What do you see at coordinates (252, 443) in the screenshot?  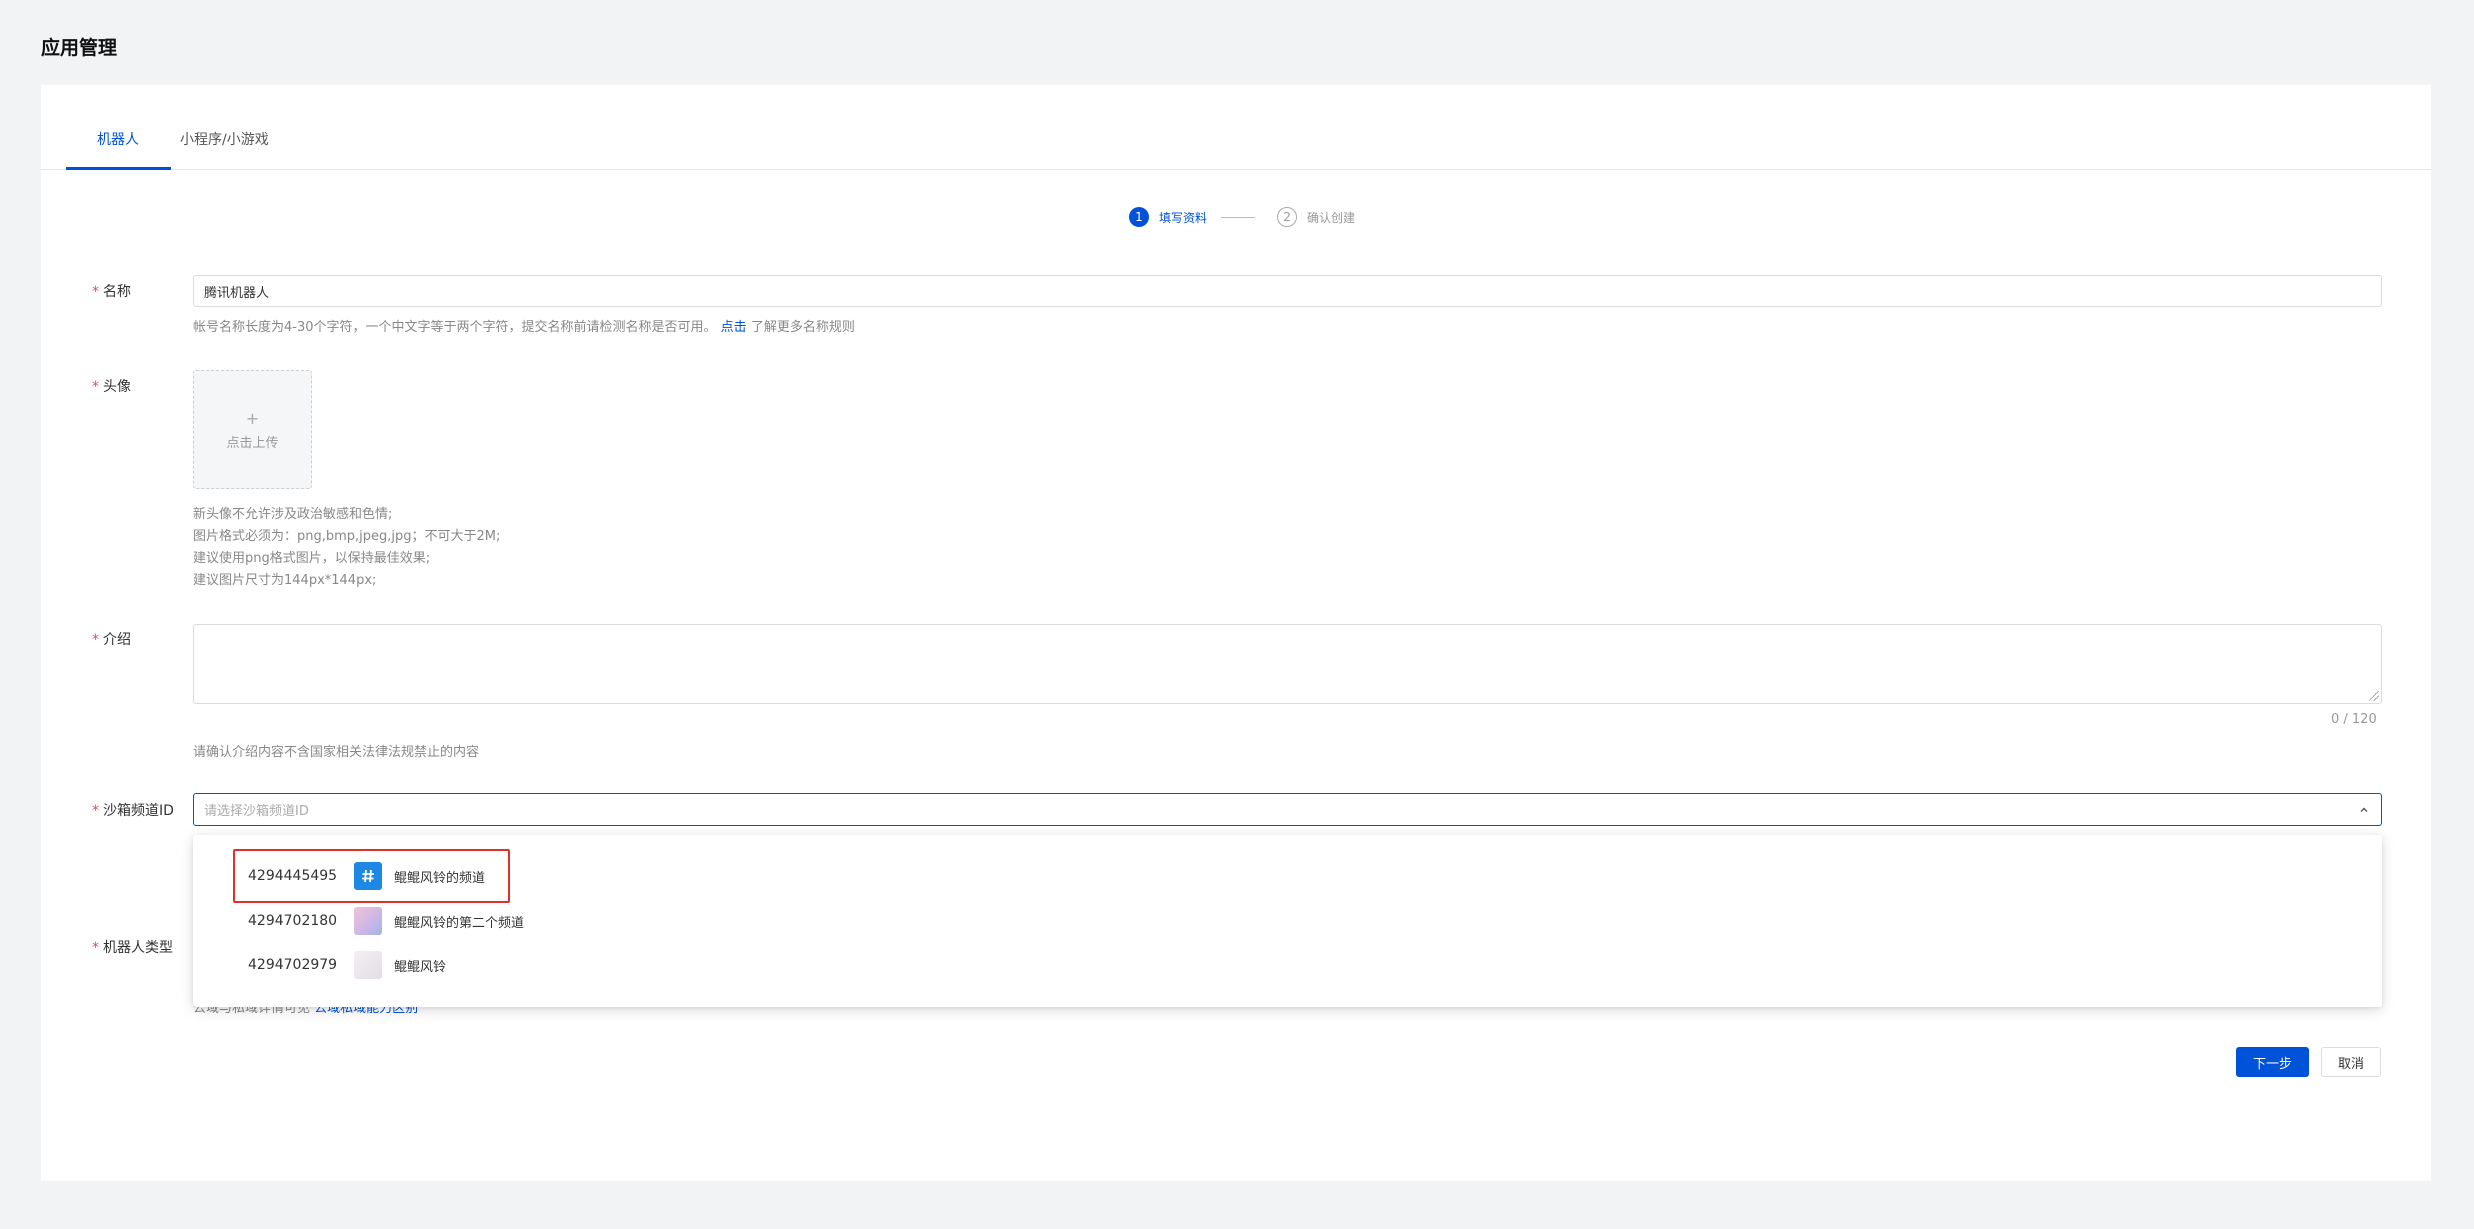 I see `upload-label: 点击上传` at bounding box center [252, 443].